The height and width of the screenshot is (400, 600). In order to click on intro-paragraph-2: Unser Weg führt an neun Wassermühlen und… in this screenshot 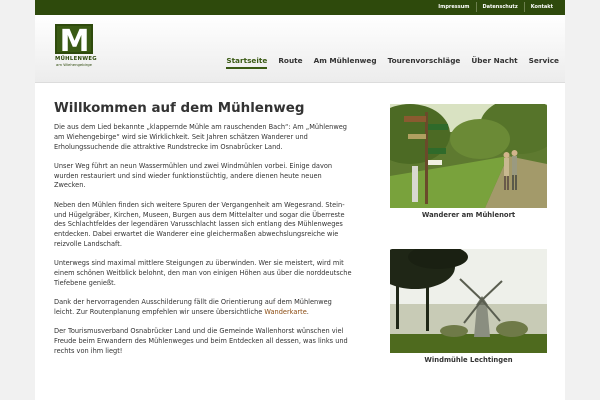, I will do `click(193, 175)`.